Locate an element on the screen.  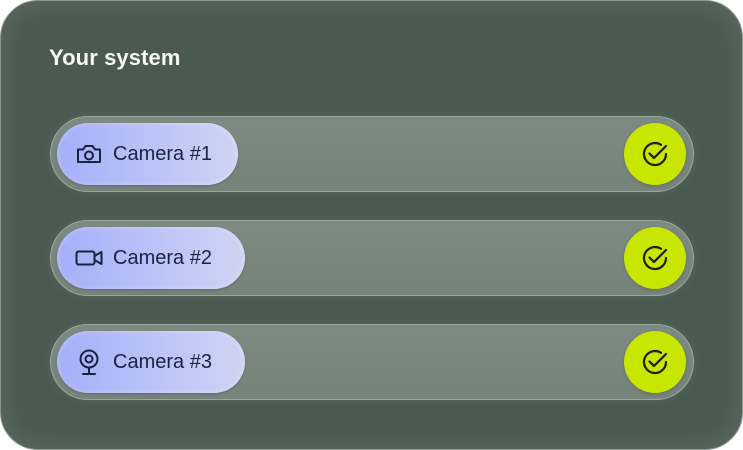
camera-row-2: Camera #2 is located at coordinates (372, 258).